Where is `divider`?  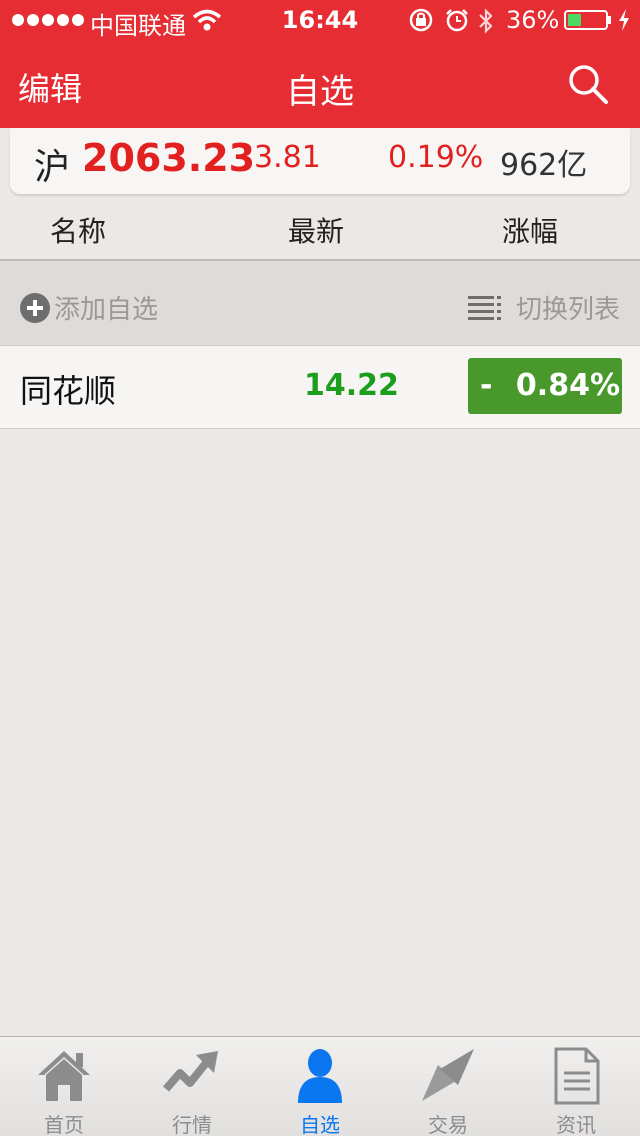 divider is located at coordinates (320, 428).